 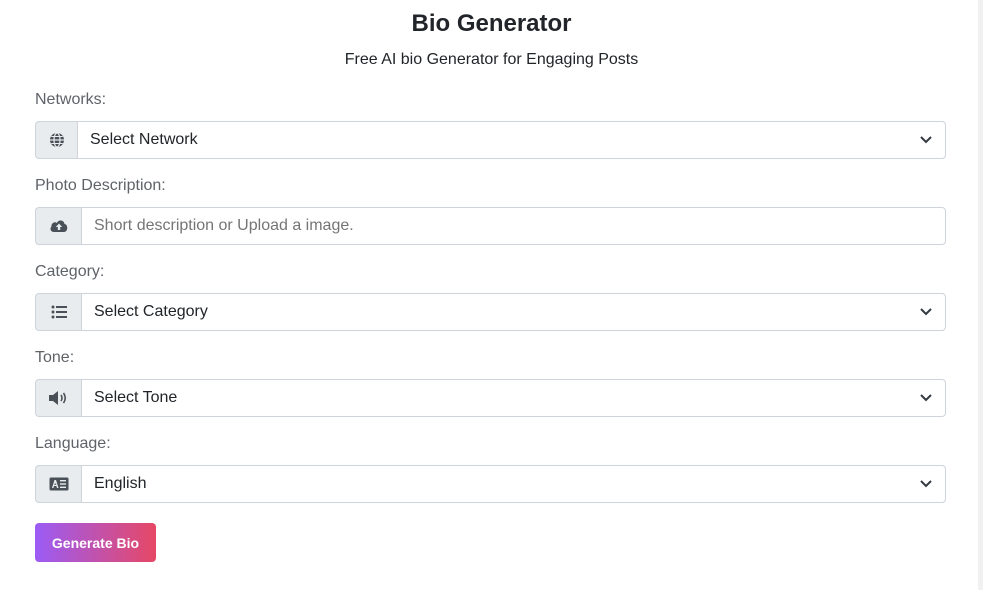 I want to click on photo-description-label: Photo Description:, so click(x=100, y=185).